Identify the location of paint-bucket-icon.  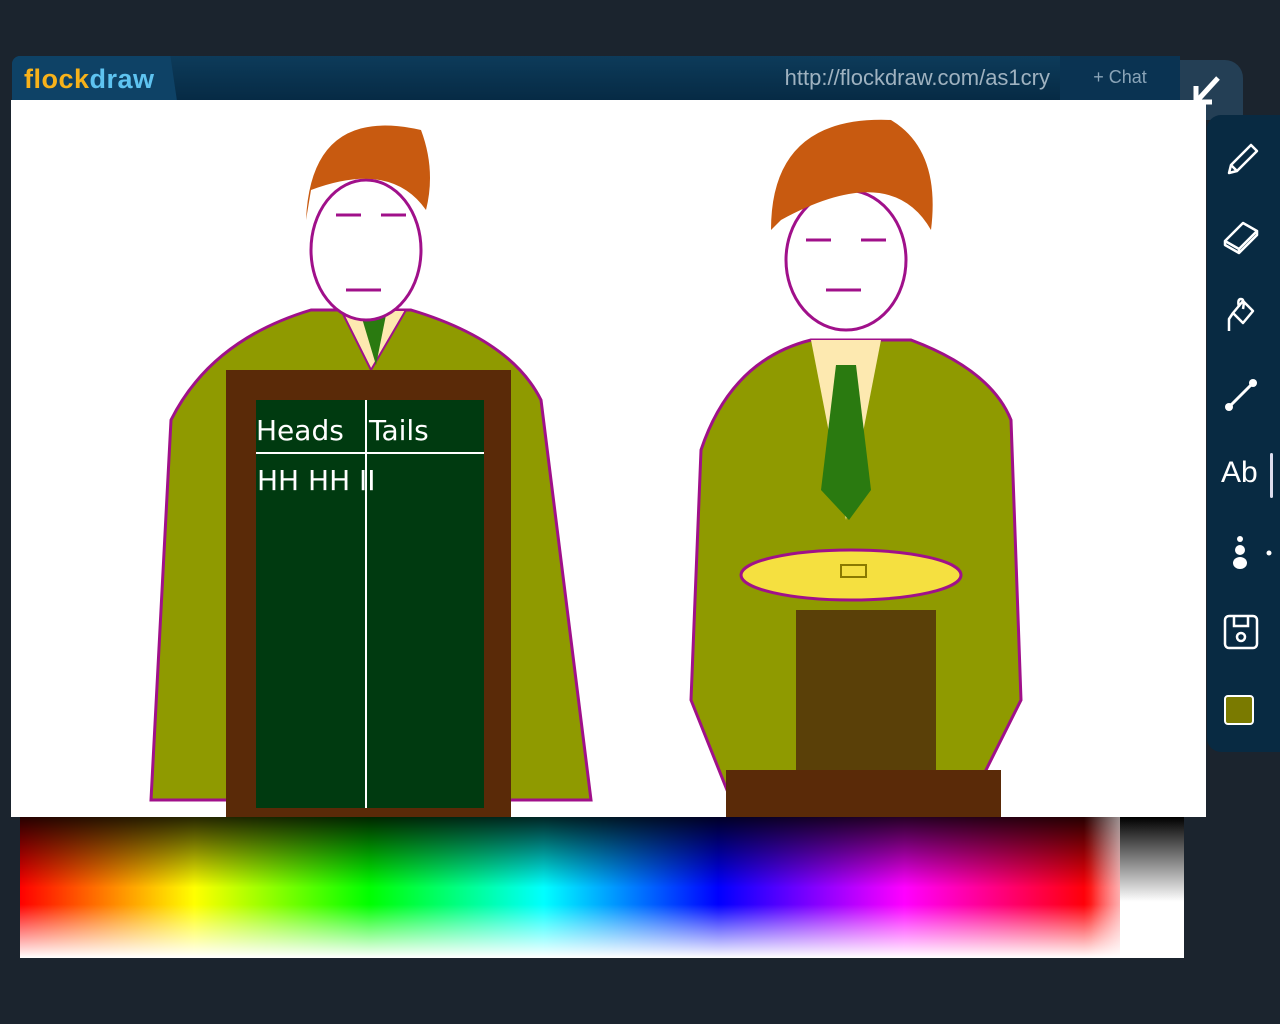
(1241, 314).